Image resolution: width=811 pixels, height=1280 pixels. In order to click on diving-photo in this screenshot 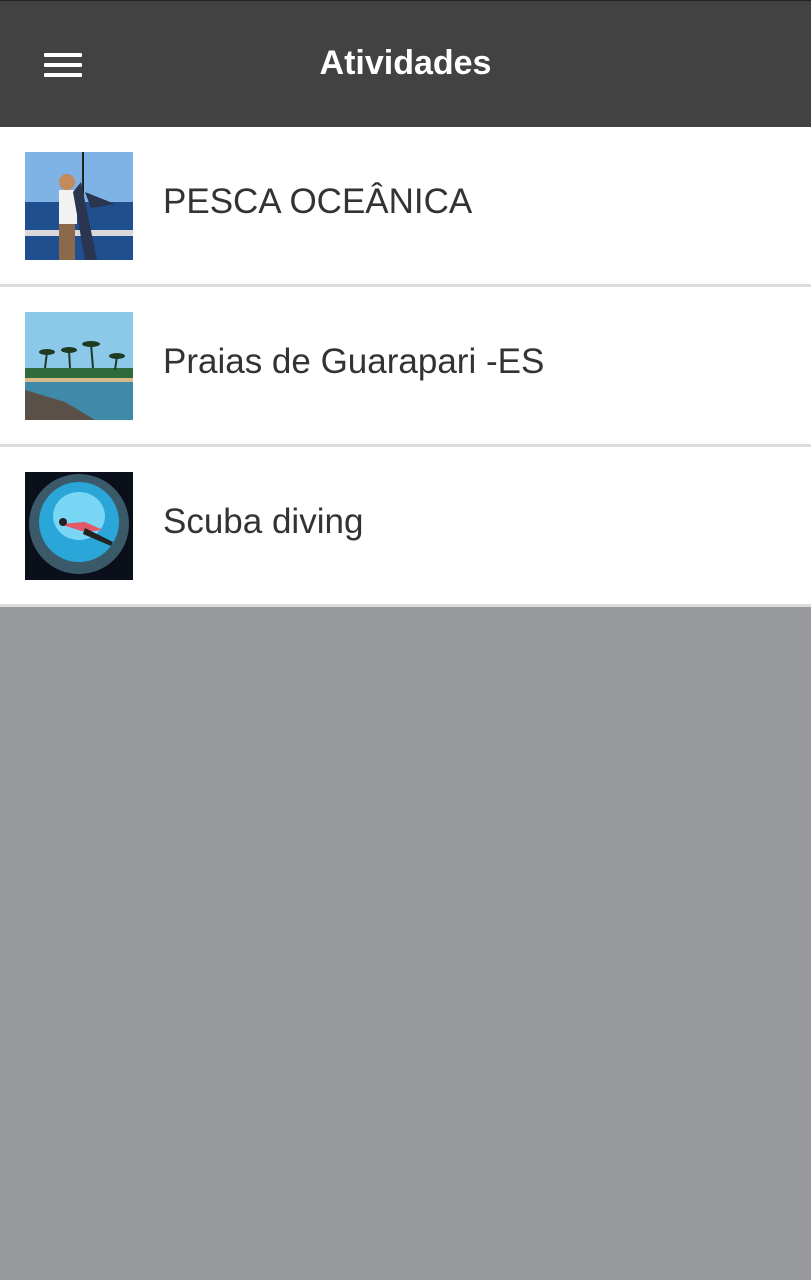, I will do `click(79, 526)`.